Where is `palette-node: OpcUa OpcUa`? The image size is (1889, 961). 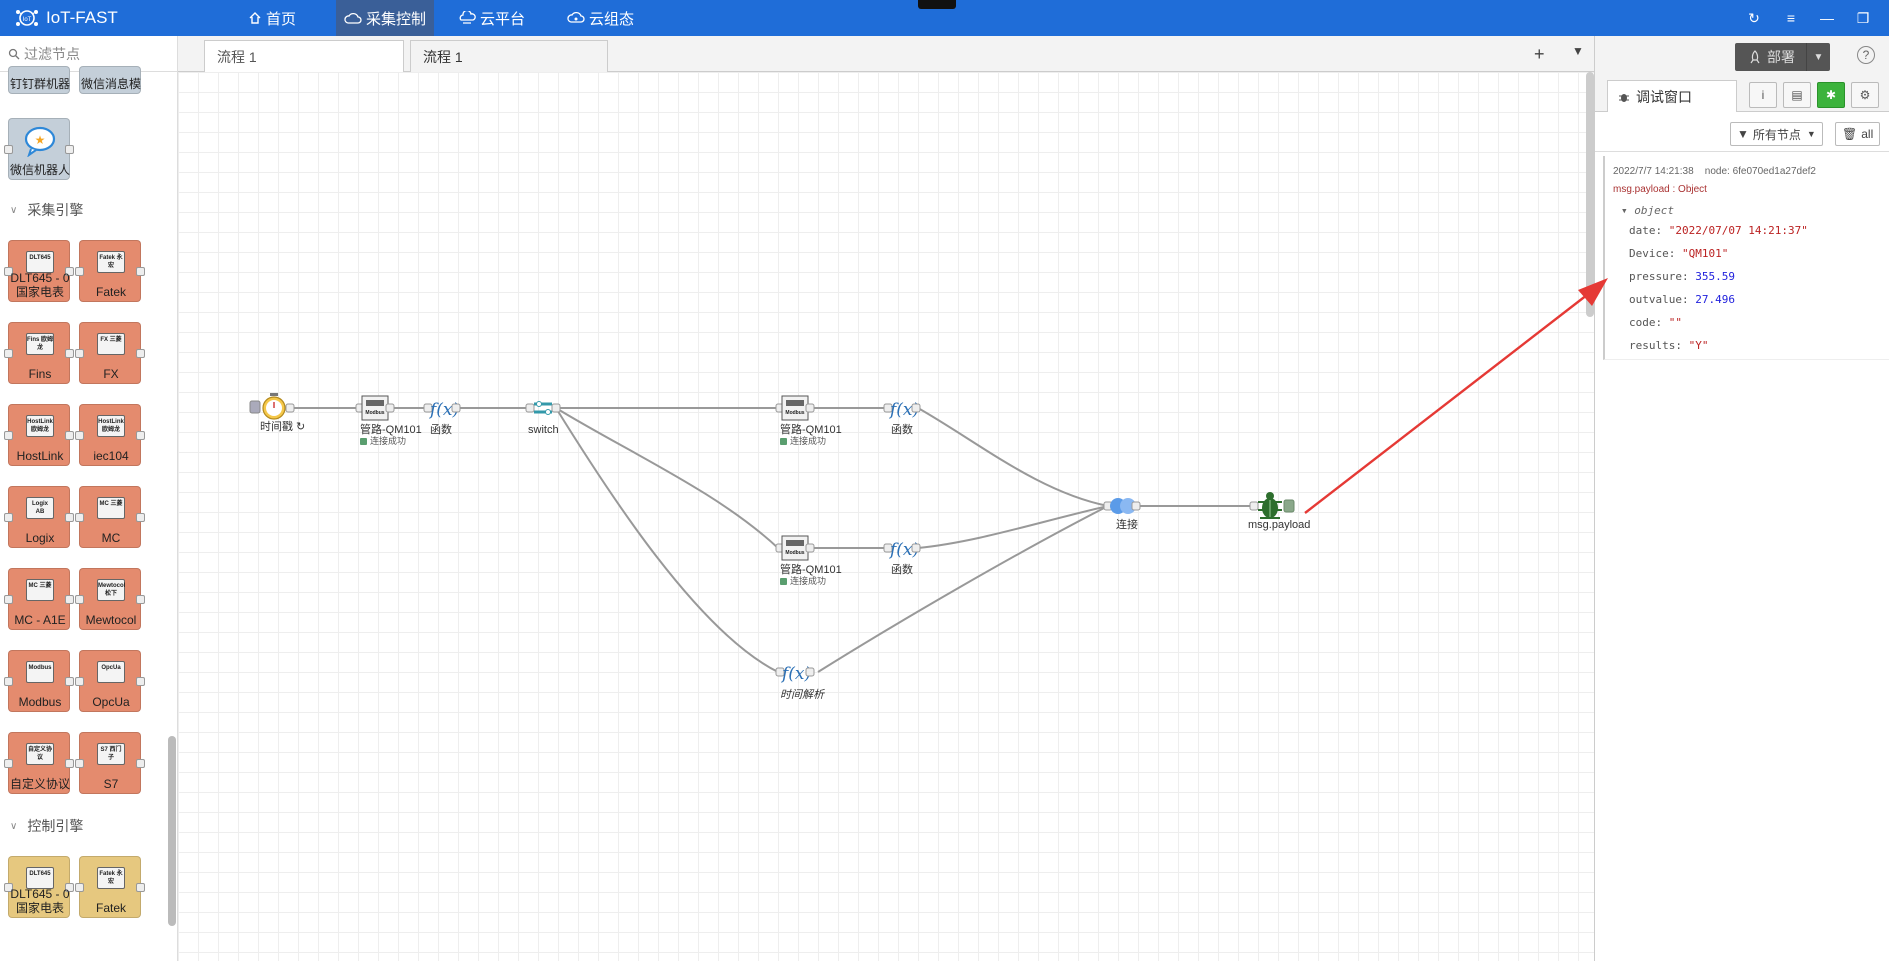
palette-node: OpcUa OpcUa is located at coordinates (110, 681).